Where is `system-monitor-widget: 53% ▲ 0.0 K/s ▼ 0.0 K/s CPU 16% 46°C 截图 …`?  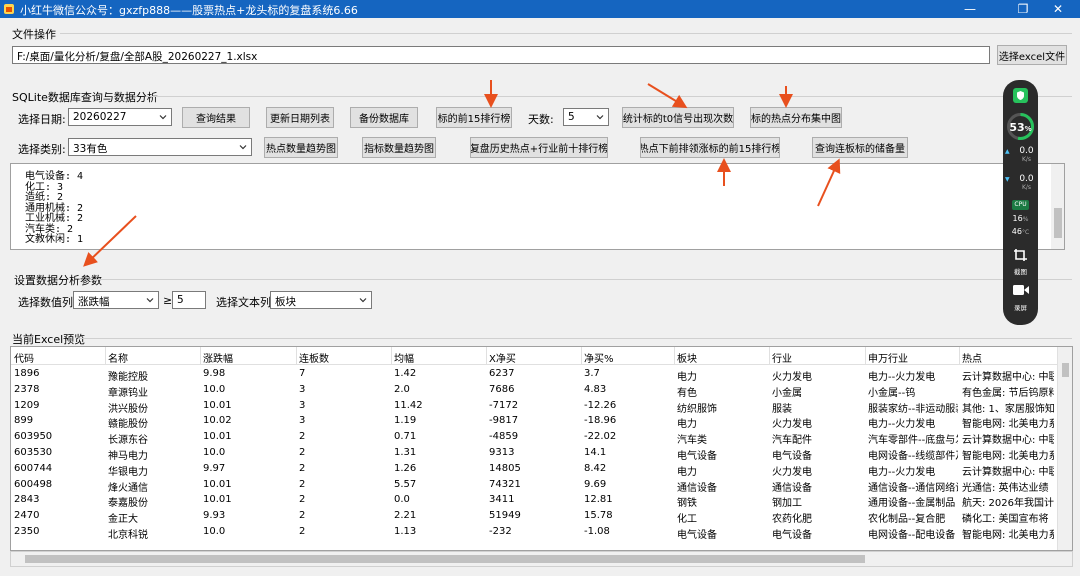
system-monitor-widget: 53% ▲ 0.0 K/s ▼ 0.0 K/s CPU 16% 46°C 截图 … is located at coordinates (1020, 202).